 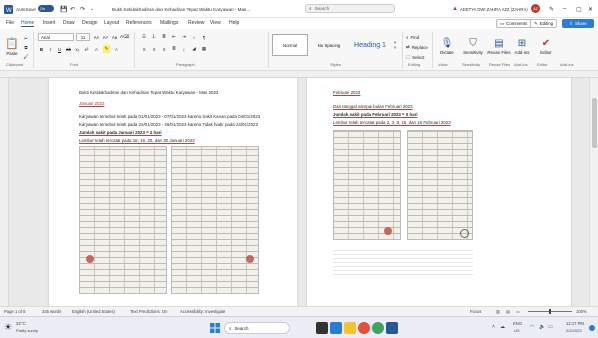 What do you see at coordinates (83, 37) in the screenshot?
I see `font-size-select: 11` at bounding box center [83, 37].